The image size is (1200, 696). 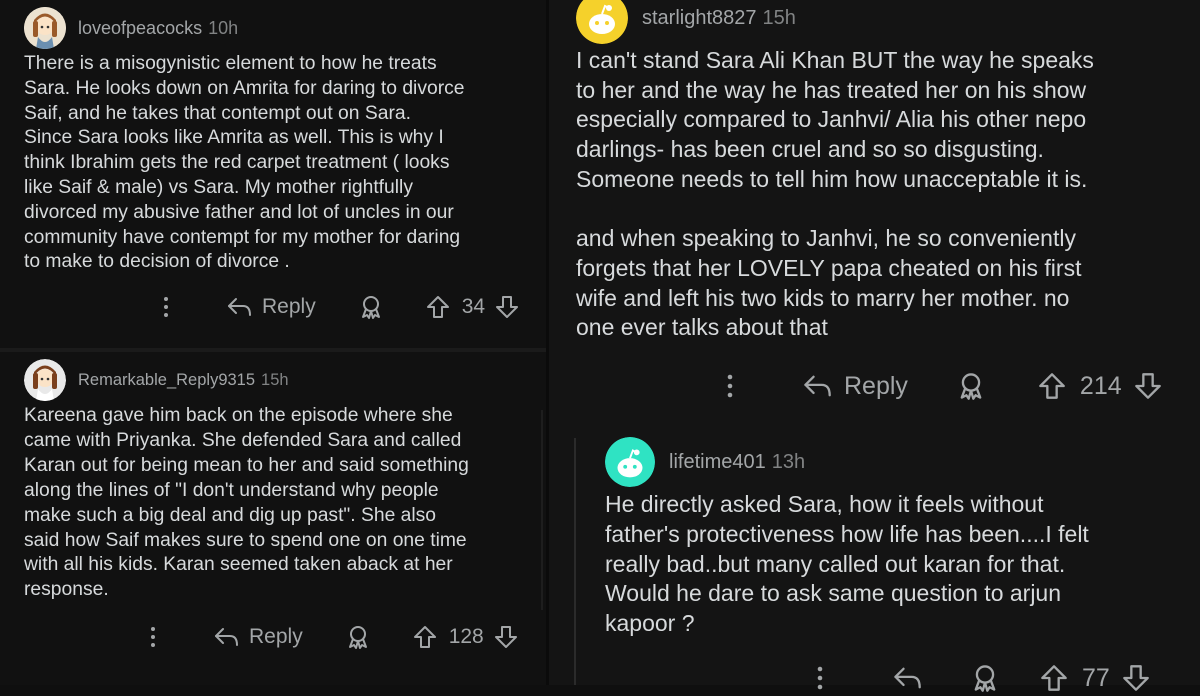 I want to click on vote-count: 214, so click(x=1100, y=385).